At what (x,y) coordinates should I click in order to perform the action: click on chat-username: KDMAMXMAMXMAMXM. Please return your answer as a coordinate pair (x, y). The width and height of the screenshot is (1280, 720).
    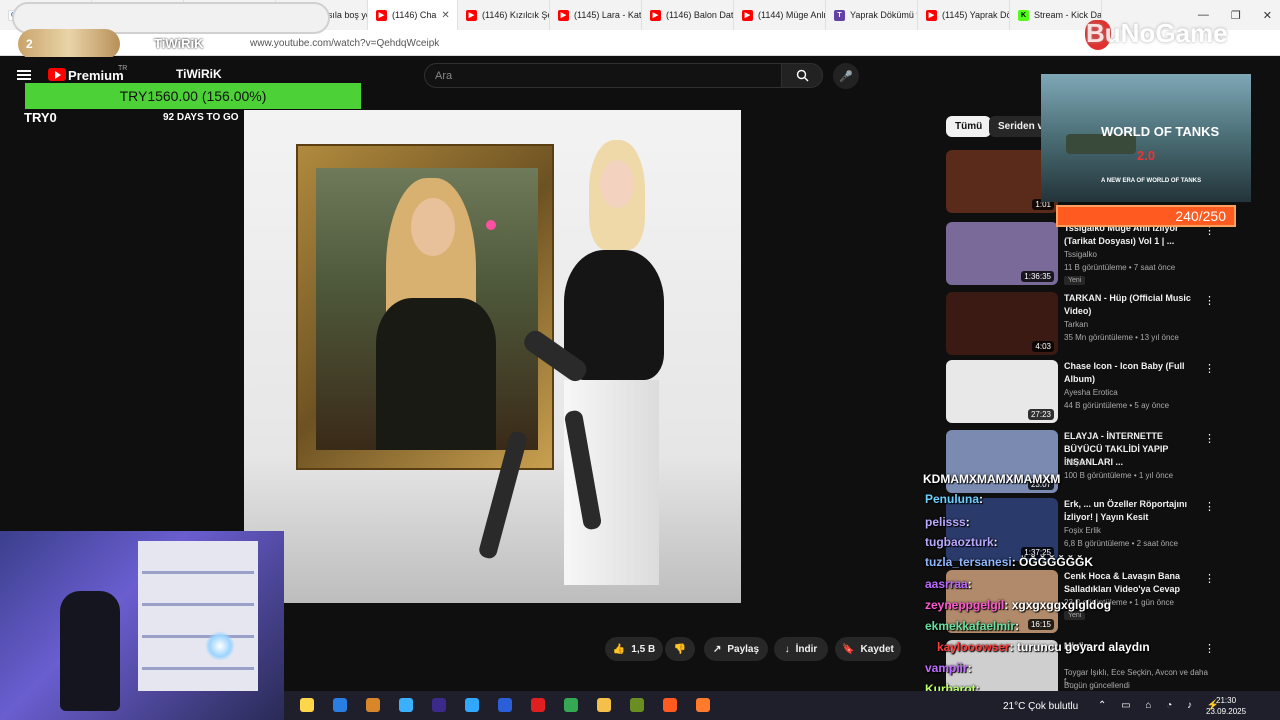
    Looking at the image, I should click on (992, 479).